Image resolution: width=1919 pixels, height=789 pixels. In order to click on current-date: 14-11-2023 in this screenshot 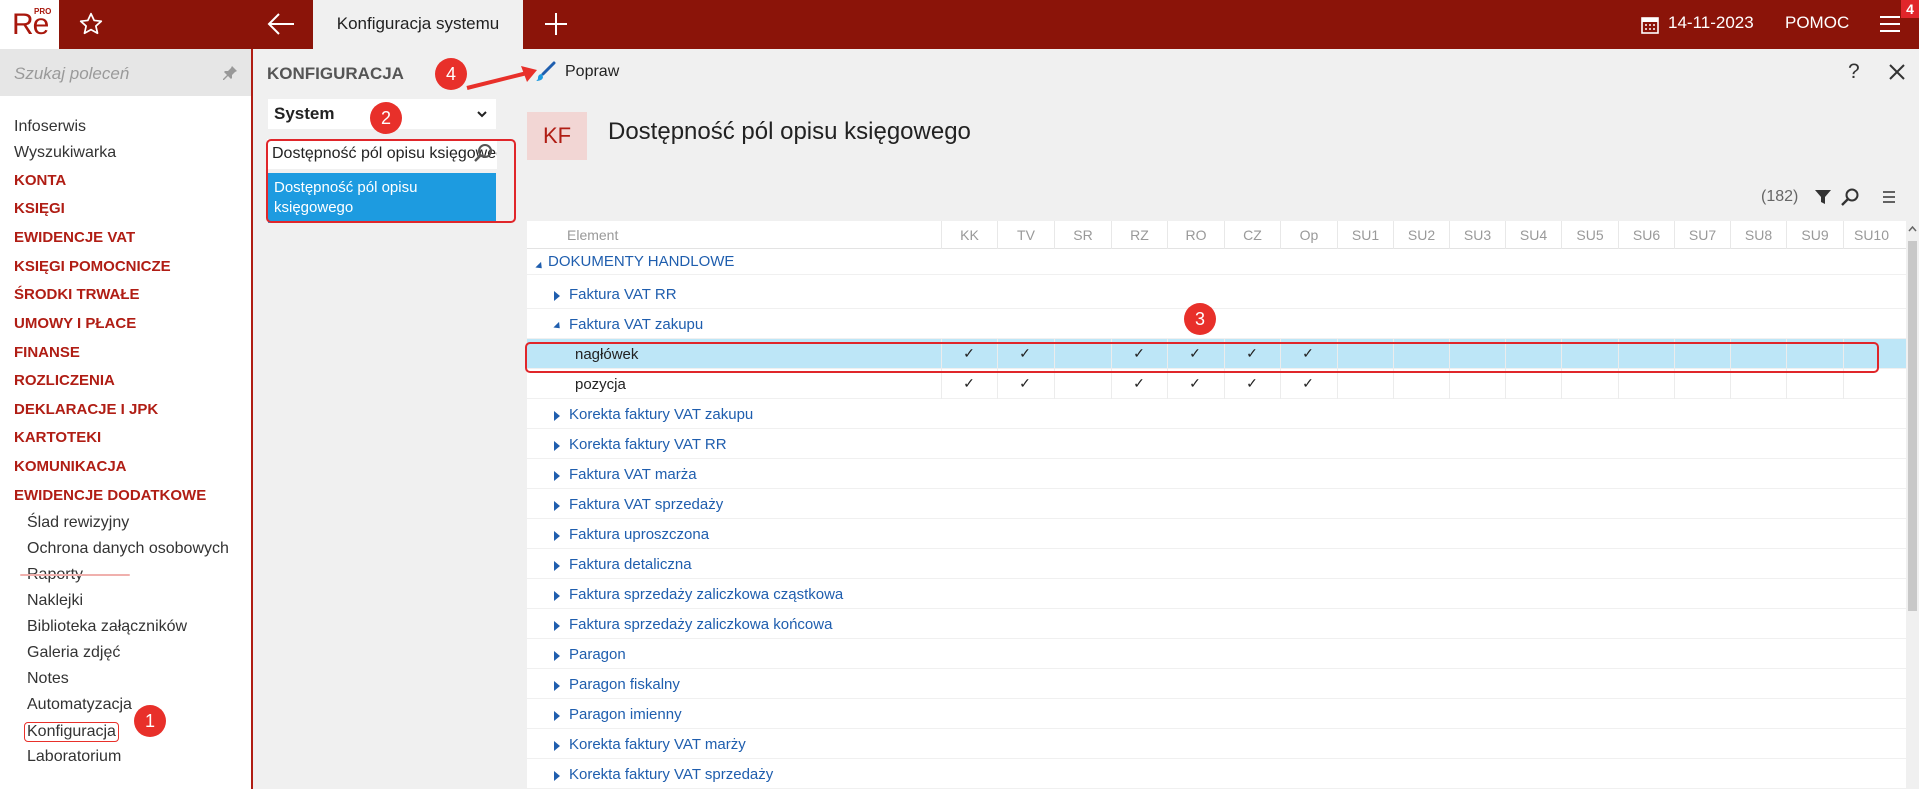, I will do `click(1711, 23)`.